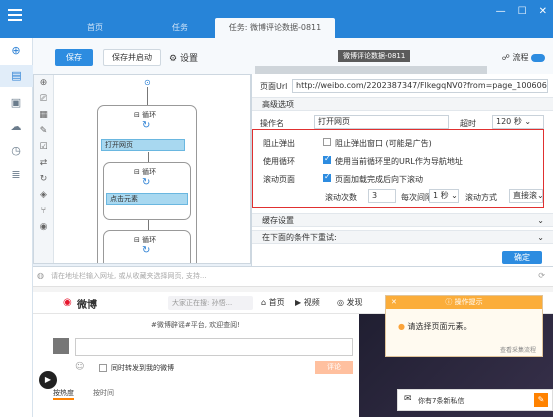 The height and width of the screenshot is (417, 553). I want to click on flow-switch, so click(538, 57).